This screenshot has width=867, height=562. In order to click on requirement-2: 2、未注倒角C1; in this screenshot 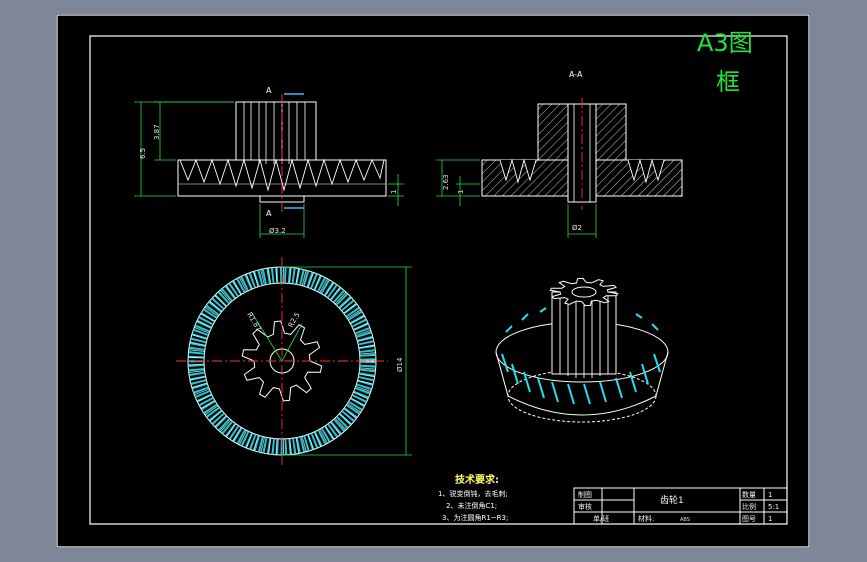, I will do `click(471, 505)`.